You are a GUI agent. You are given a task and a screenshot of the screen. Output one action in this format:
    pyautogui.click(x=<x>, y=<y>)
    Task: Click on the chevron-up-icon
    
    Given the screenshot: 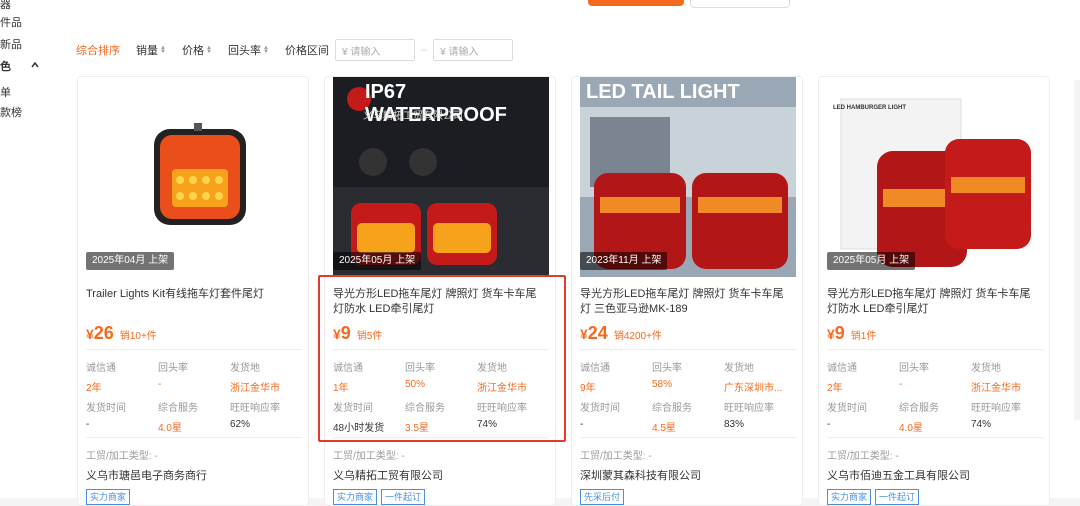 What is the action you would take?
    pyautogui.click(x=35, y=65)
    